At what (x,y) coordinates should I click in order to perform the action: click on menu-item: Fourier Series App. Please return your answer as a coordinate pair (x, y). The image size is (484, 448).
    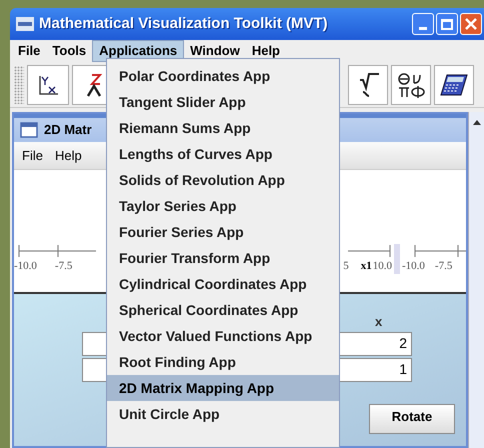
    Looking at the image, I should click on (223, 232).